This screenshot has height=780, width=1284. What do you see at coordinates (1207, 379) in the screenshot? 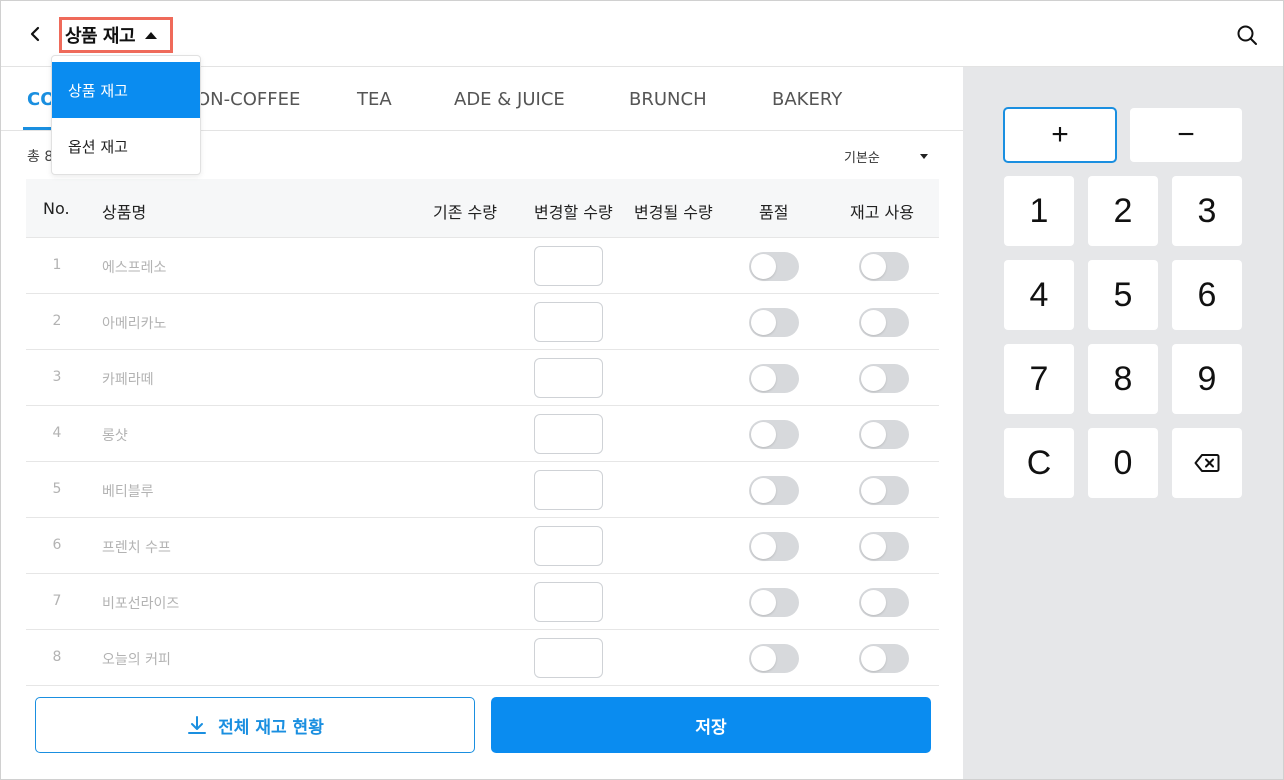
I see `keypad-9: 9` at bounding box center [1207, 379].